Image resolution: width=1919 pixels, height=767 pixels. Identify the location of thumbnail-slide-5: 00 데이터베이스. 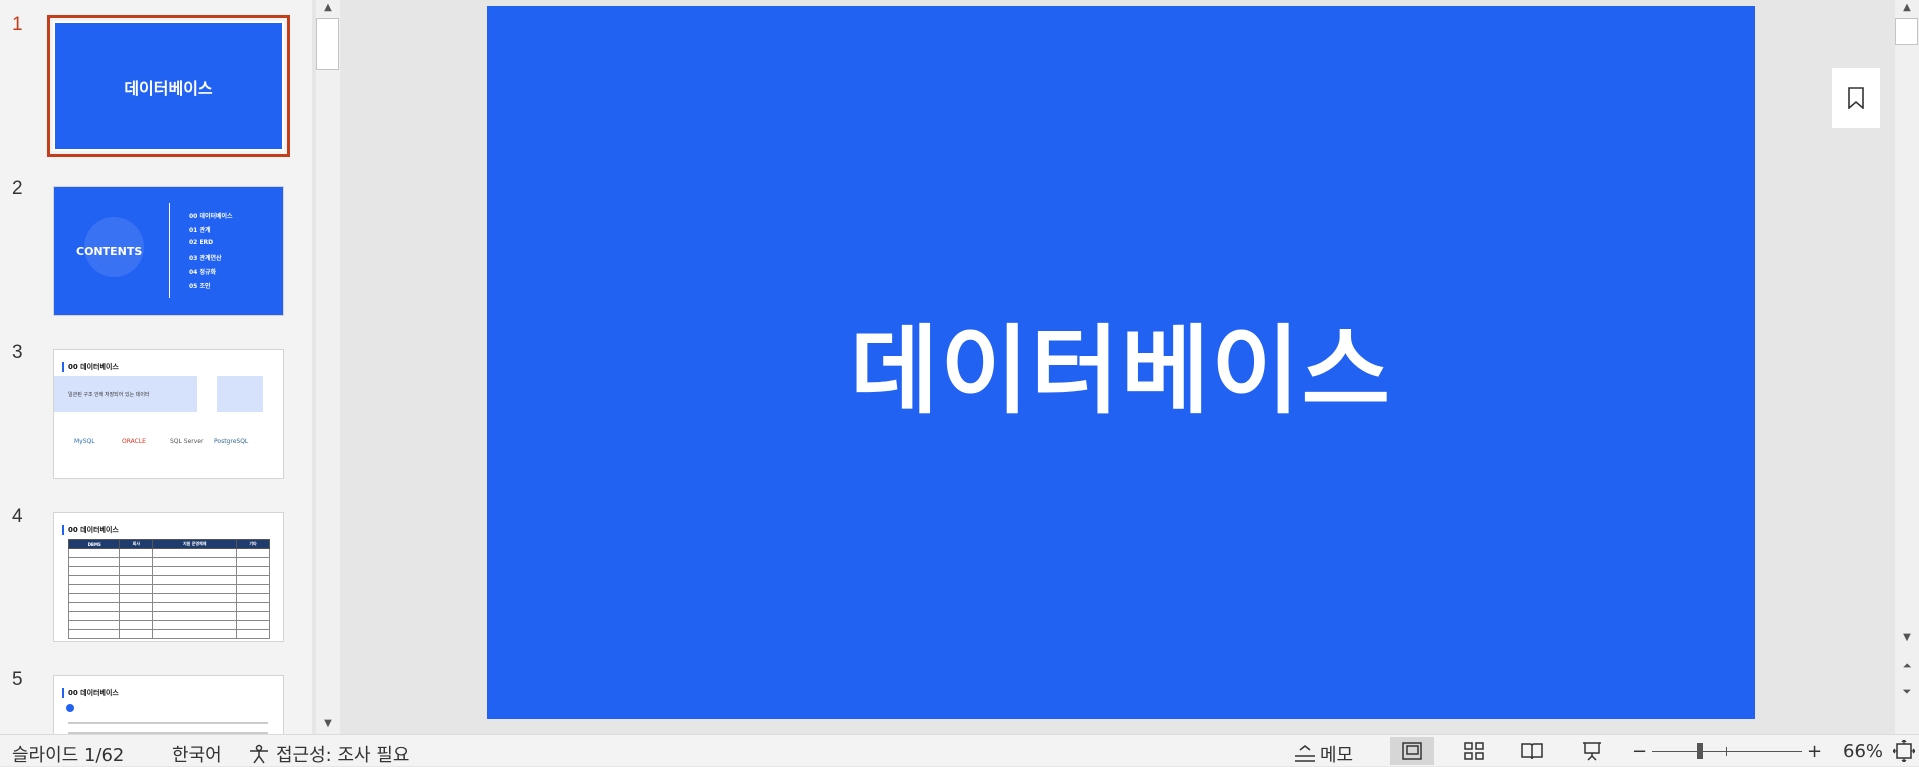
(168, 704).